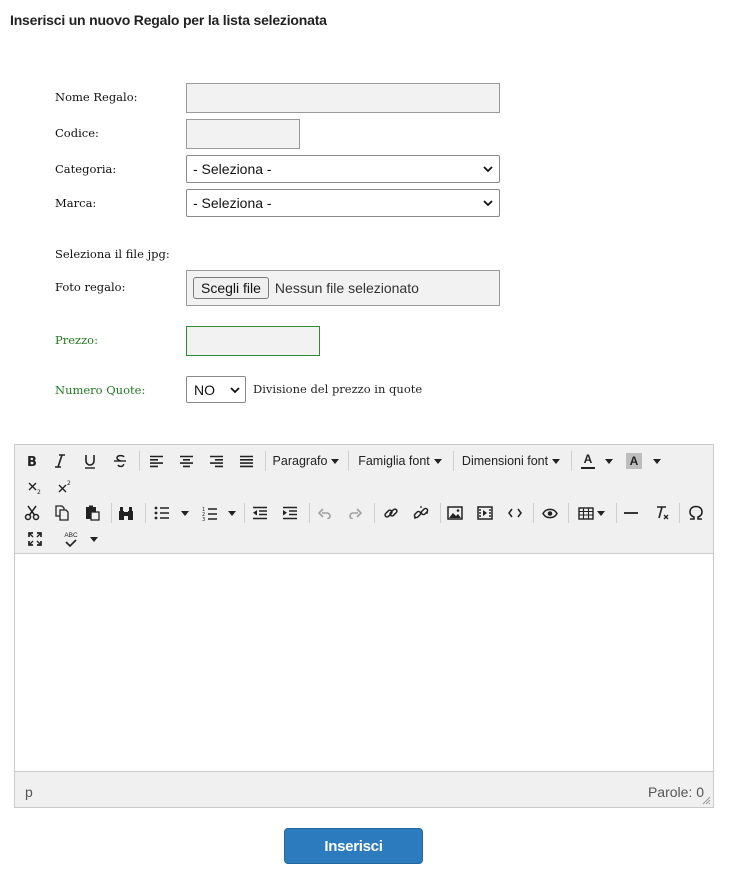 The height and width of the screenshot is (873, 735). Describe the element at coordinates (364, 789) in the screenshot. I see `editor-statusbar: p Parole: 0` at that location.